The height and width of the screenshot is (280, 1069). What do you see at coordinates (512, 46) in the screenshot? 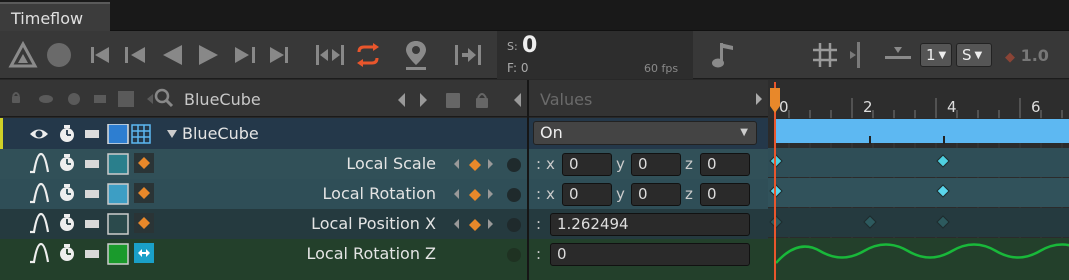
I see `frame-time-label: S:` at bounding box center [512, 46].